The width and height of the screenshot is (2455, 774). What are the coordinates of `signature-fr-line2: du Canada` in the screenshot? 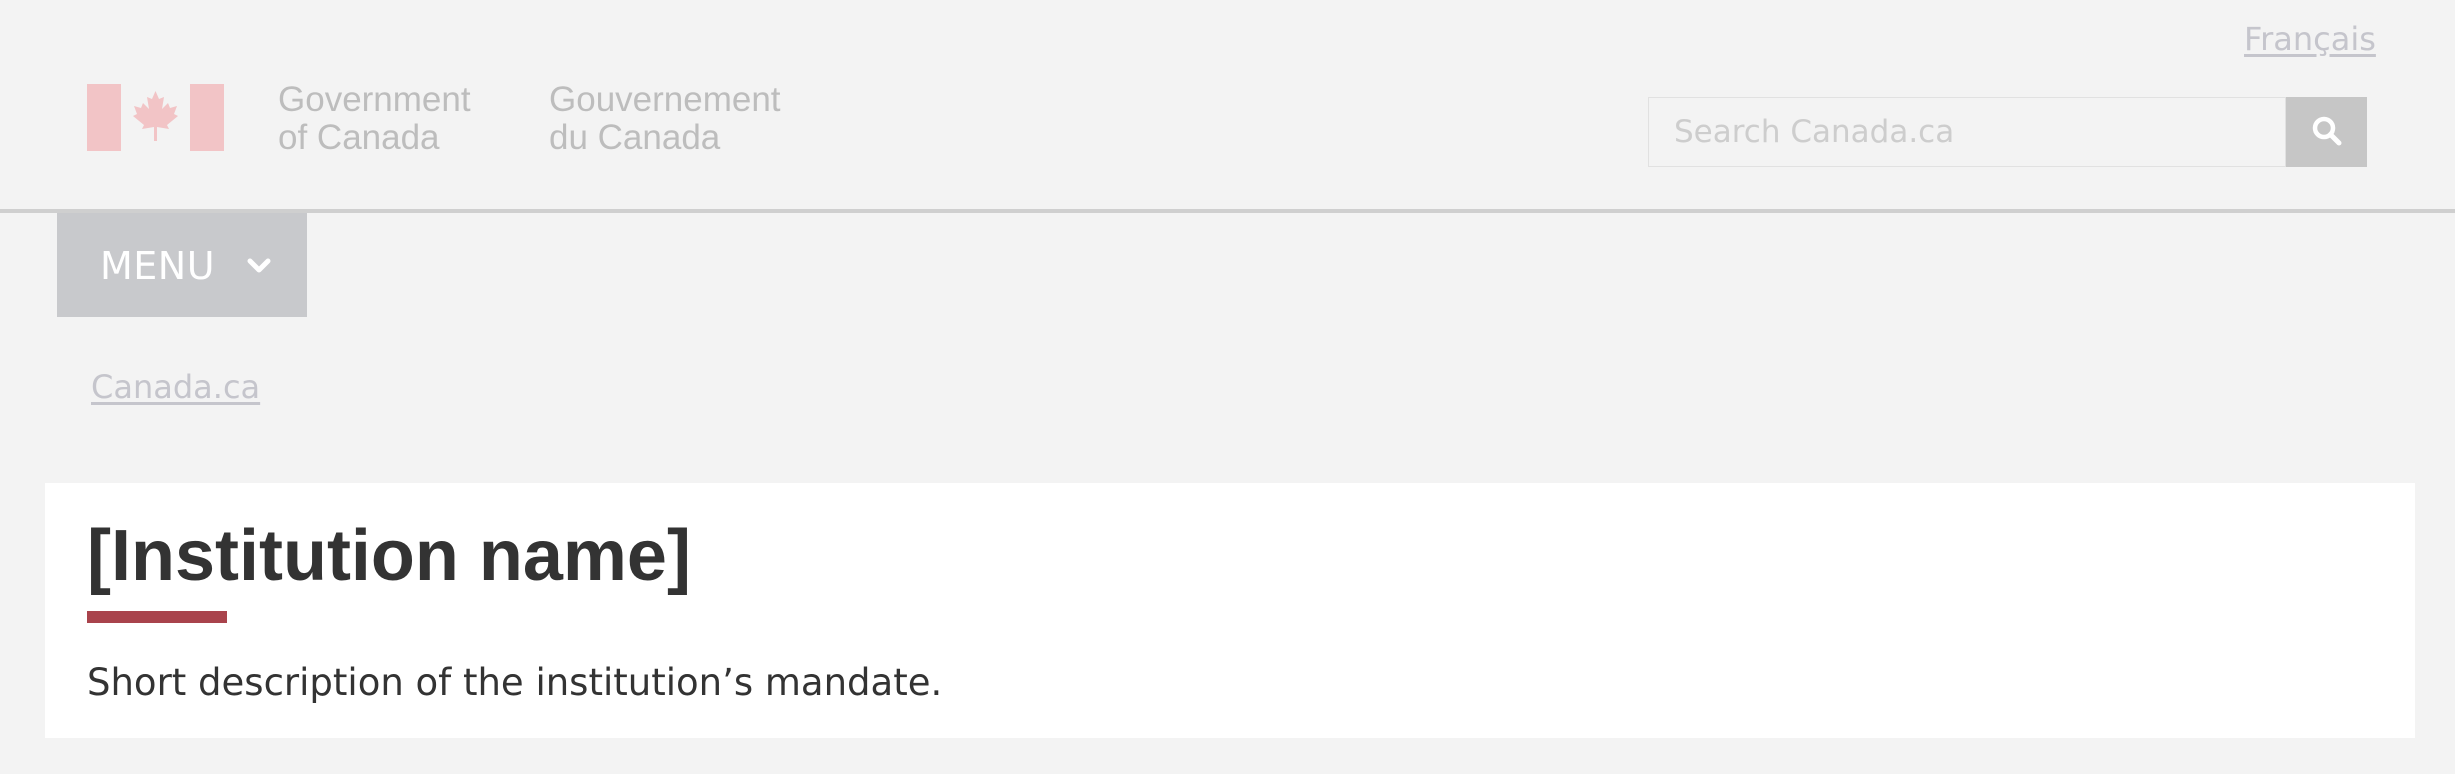 It's located at (635, 137).